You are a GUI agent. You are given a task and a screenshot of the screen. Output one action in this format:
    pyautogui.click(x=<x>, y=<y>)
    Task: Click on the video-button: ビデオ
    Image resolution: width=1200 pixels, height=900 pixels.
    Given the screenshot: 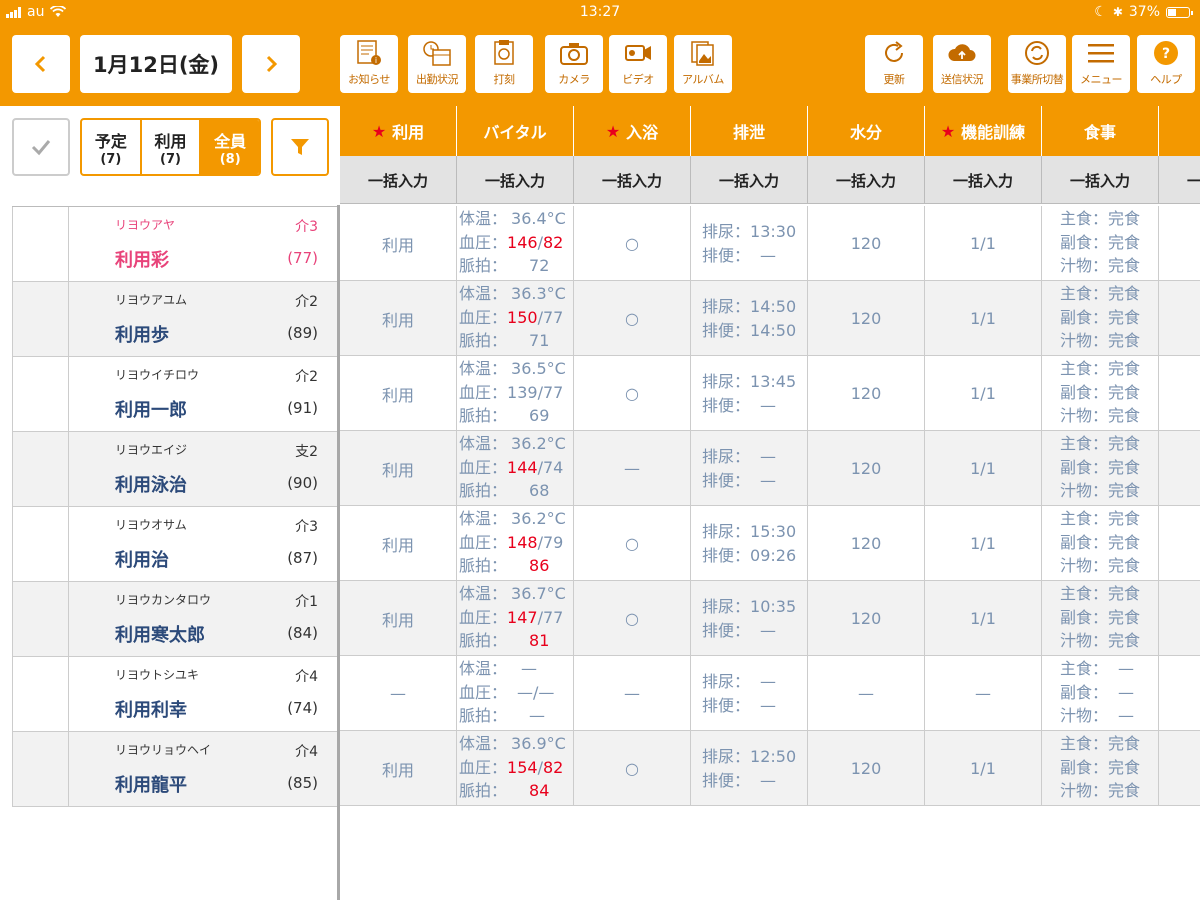 What is the action you would take?
    pyautogui.click(x=638, y=64)
    